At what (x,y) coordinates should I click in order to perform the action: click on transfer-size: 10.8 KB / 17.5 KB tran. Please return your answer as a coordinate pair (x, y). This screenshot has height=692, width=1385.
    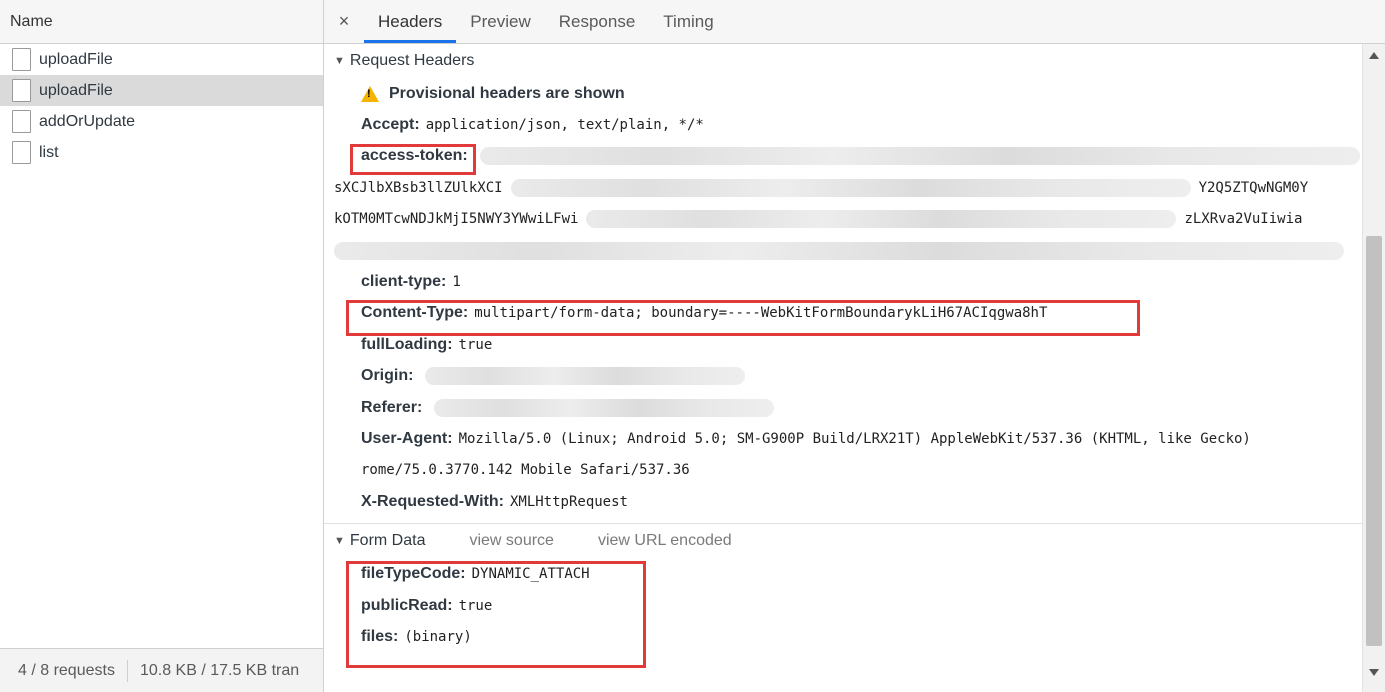
    Looking at the image, I should click on (219, 670).